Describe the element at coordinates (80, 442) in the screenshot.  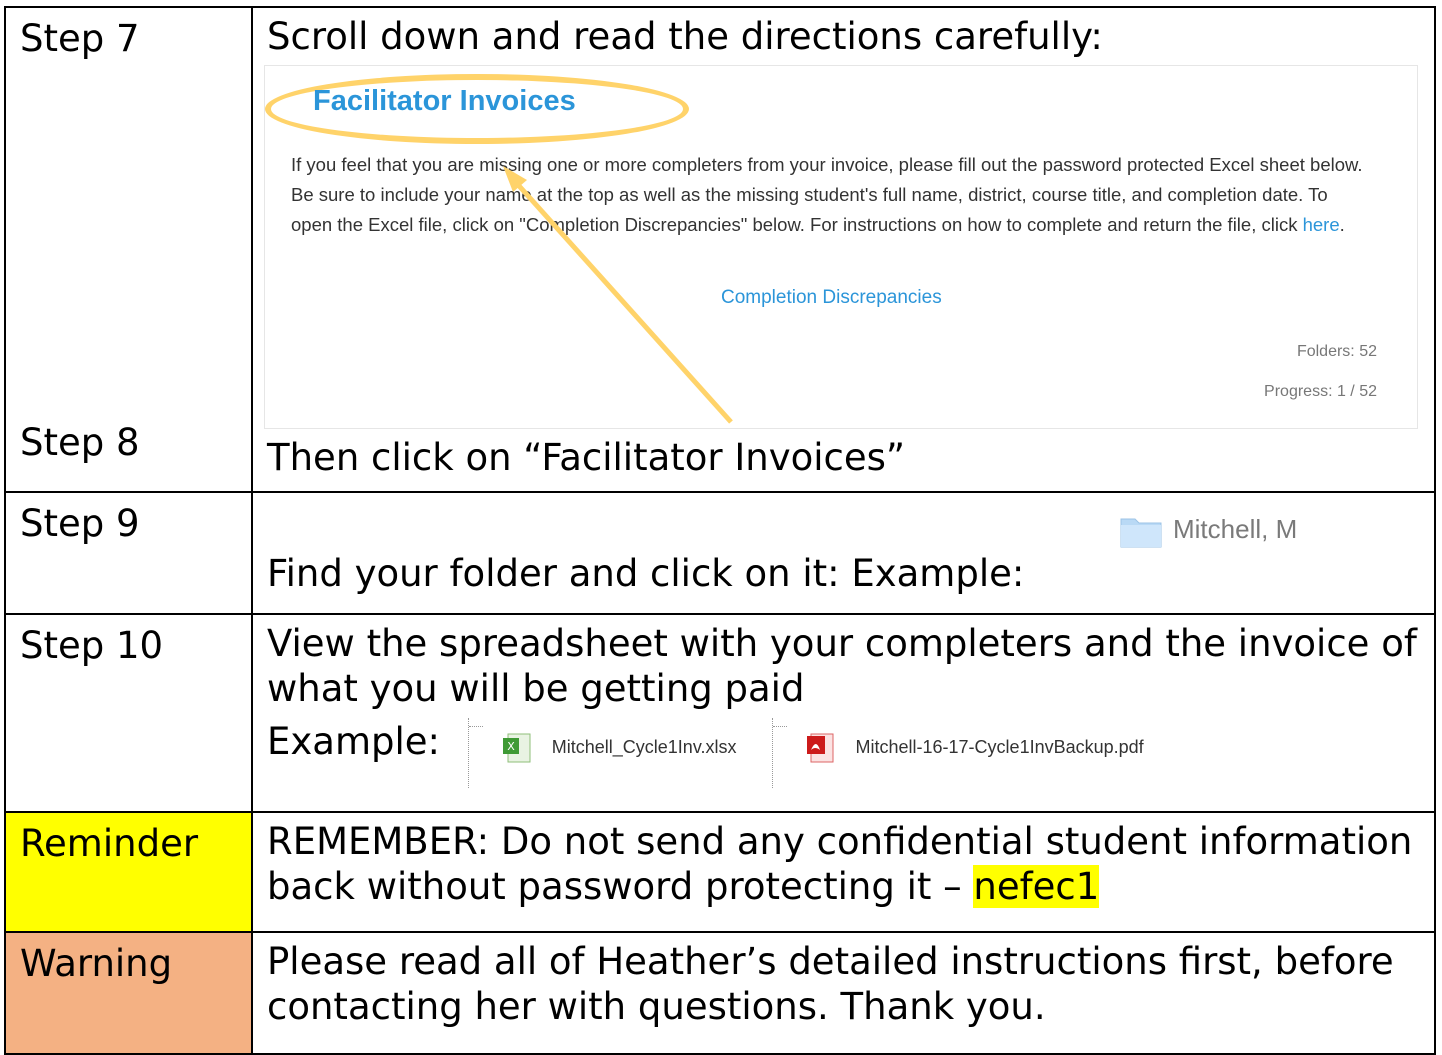
I see `step-8-label: Step 8` at that location.